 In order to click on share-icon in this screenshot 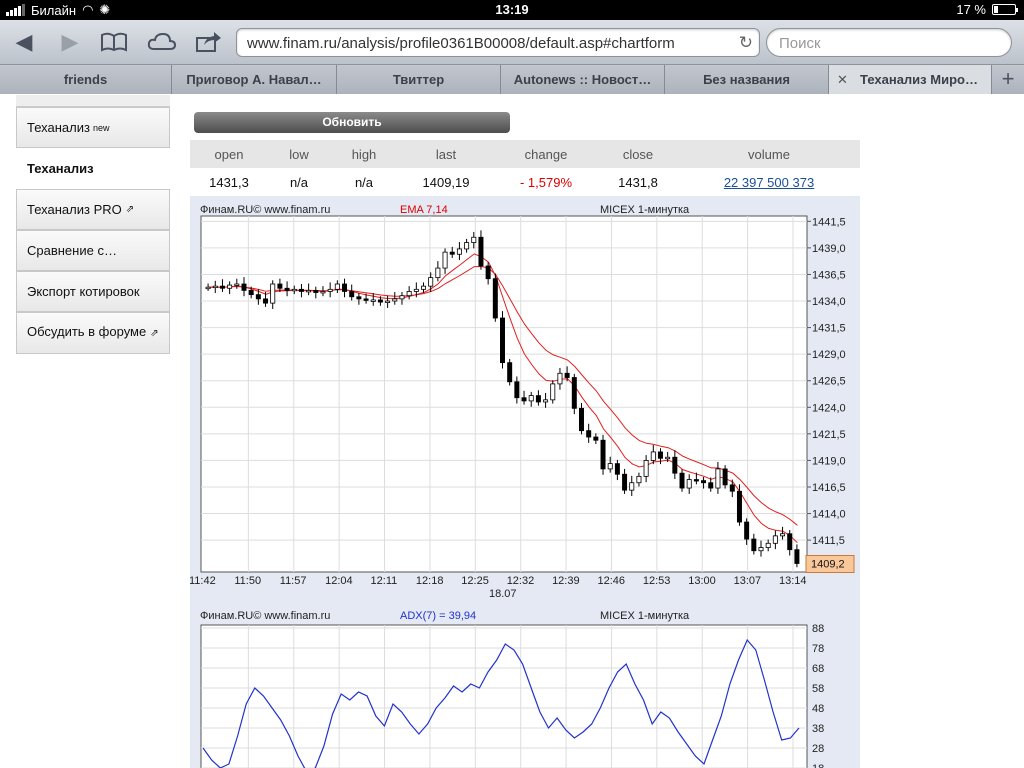, I will do `click(208, 42)`.